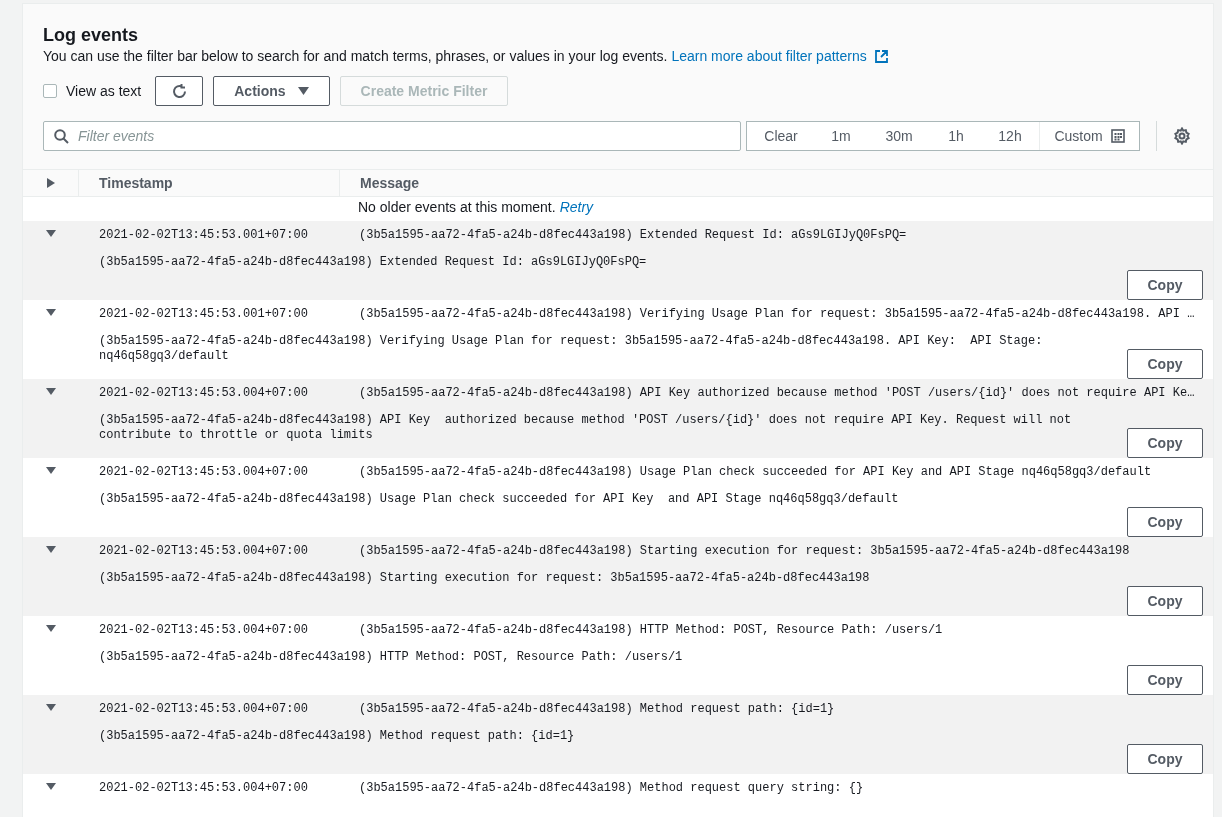 This screenshot has width=1222, height=817. I want to click on external-link-icon, so click(881, 56).